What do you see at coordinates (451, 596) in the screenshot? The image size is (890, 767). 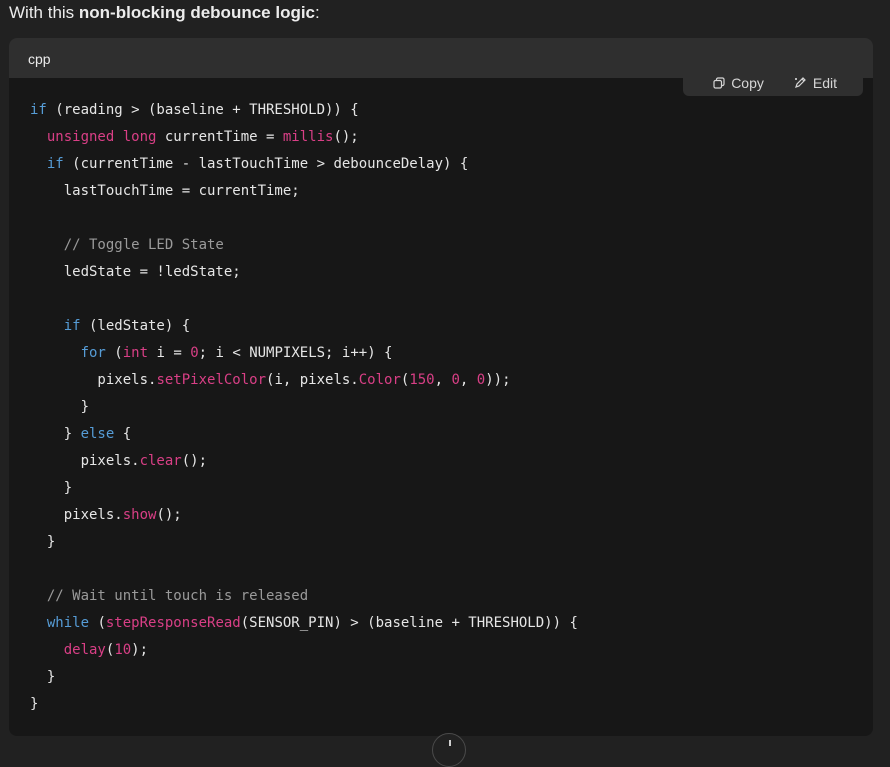 I see `code-line: // Wait until touch is released` at bounding box center [451, 596].